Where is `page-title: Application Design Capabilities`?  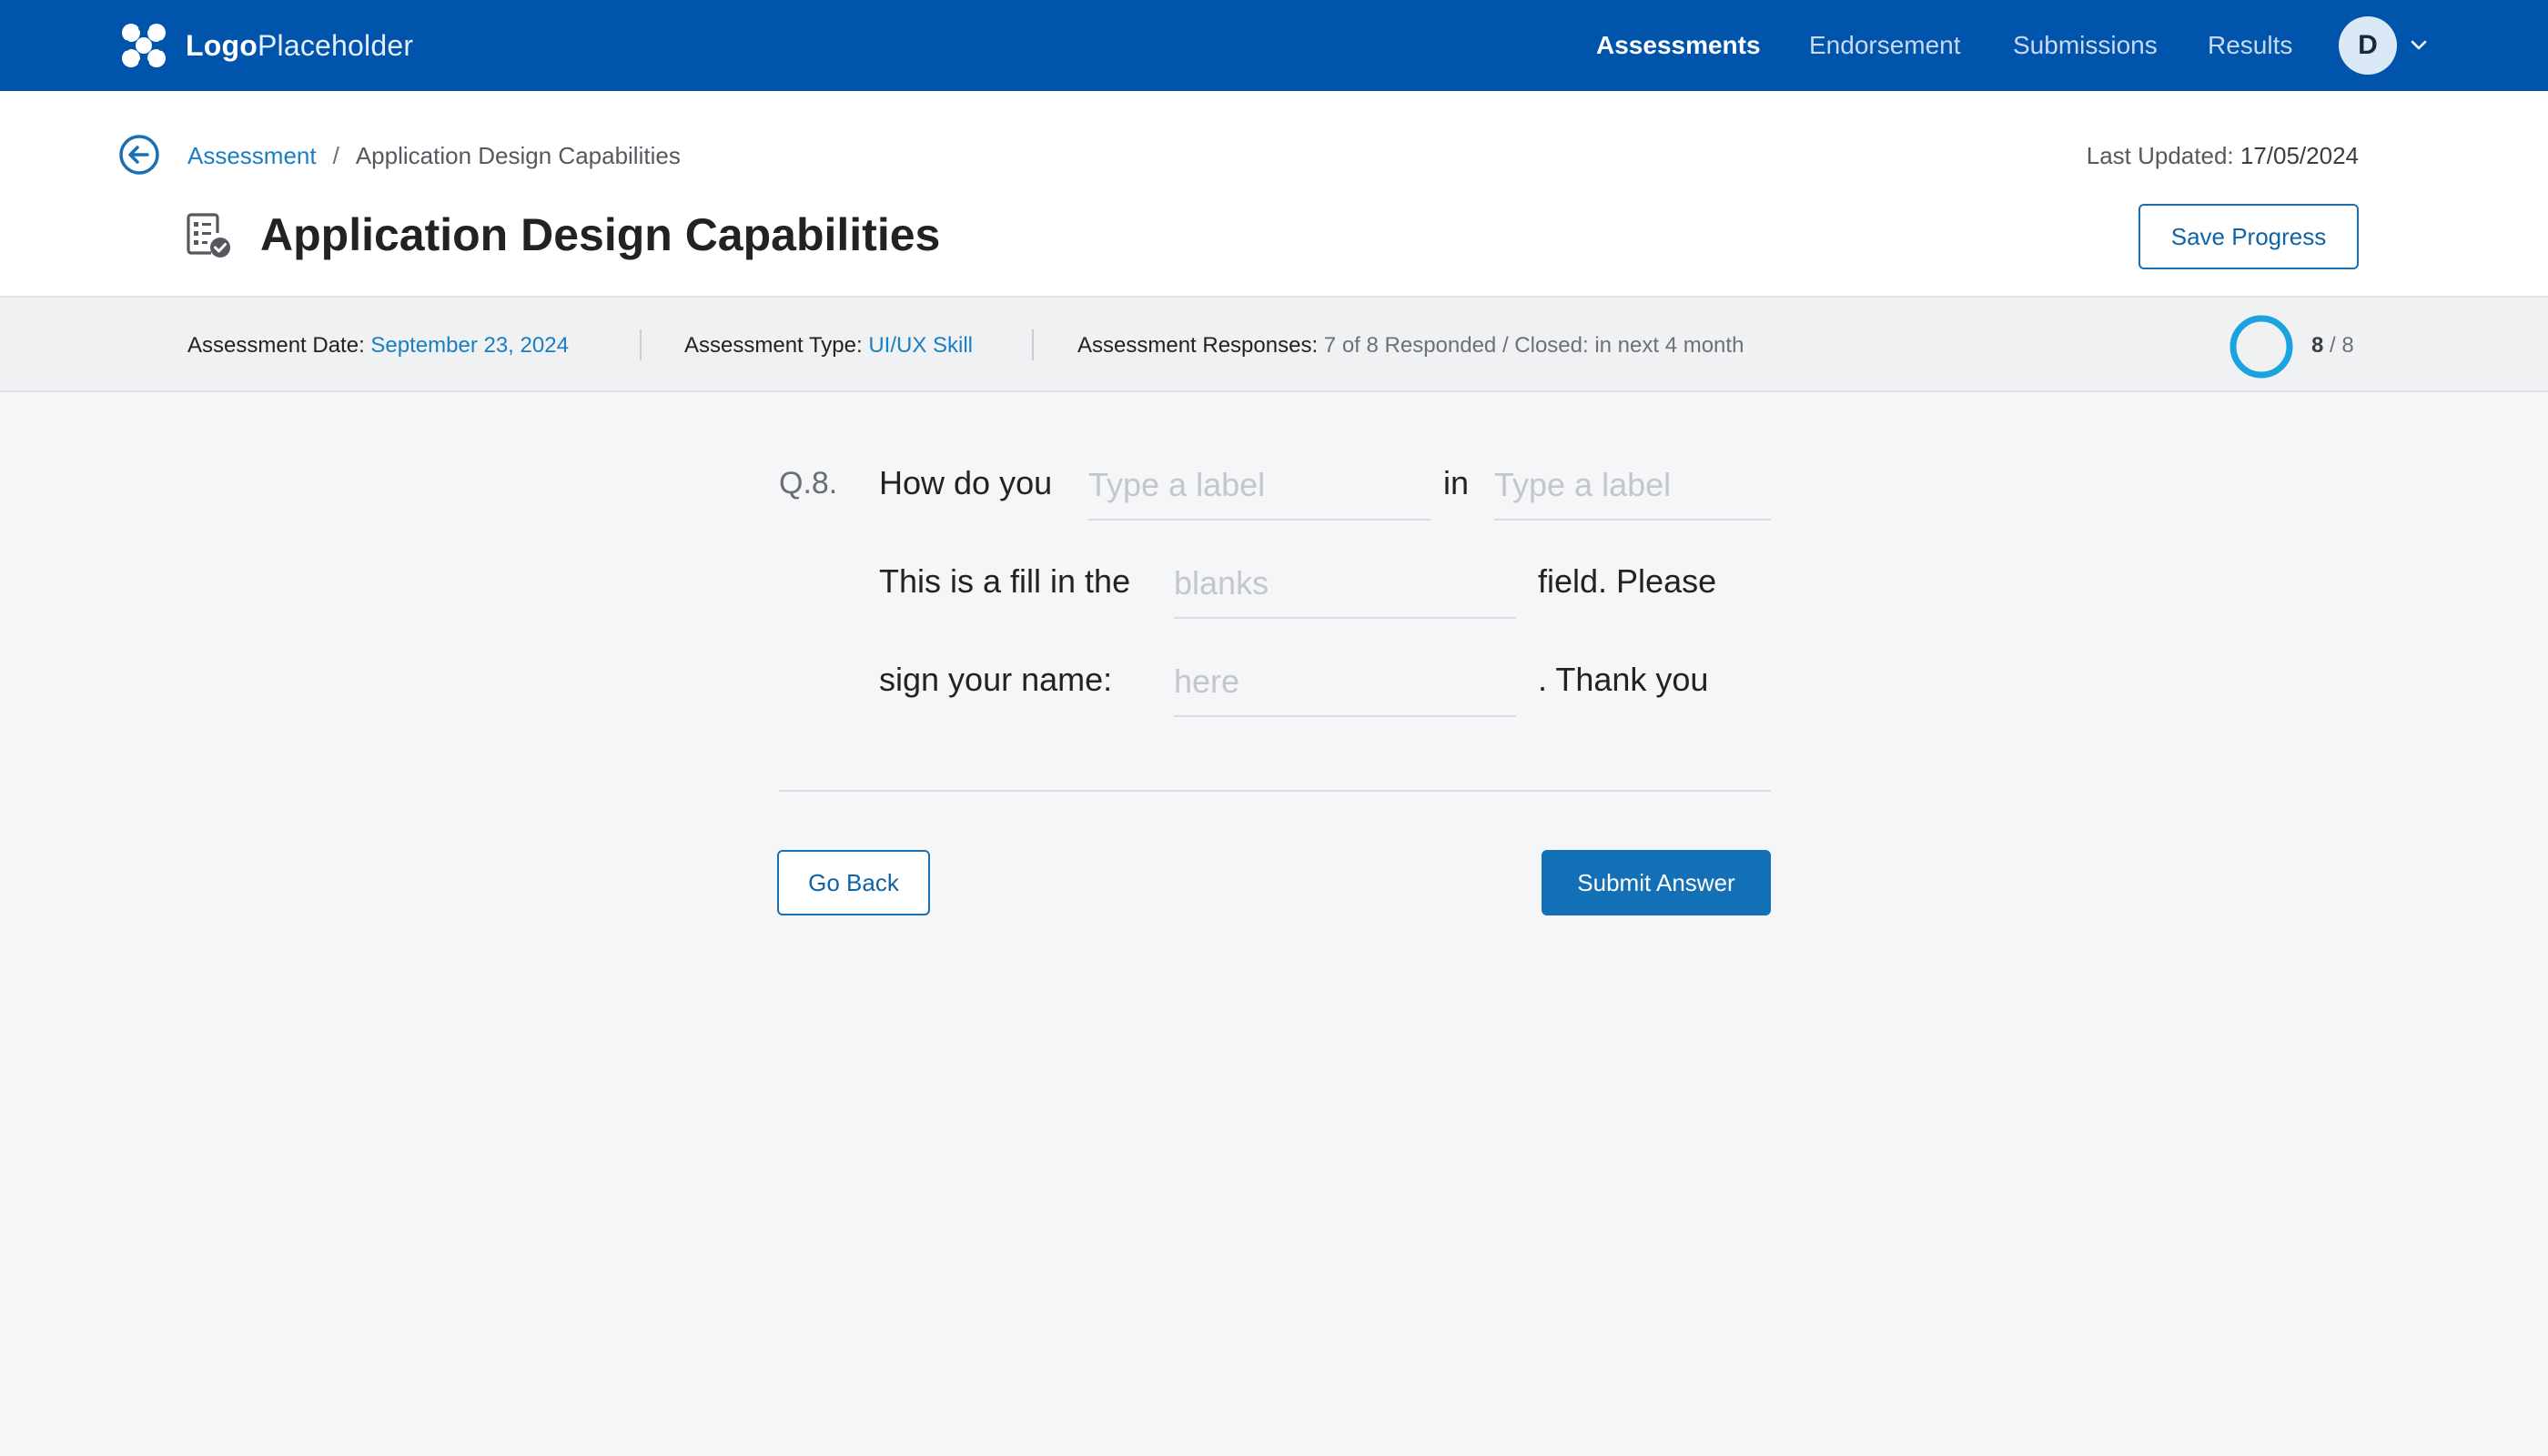 page-title: Application Design Capabilities is located at coordinates (600, 235).